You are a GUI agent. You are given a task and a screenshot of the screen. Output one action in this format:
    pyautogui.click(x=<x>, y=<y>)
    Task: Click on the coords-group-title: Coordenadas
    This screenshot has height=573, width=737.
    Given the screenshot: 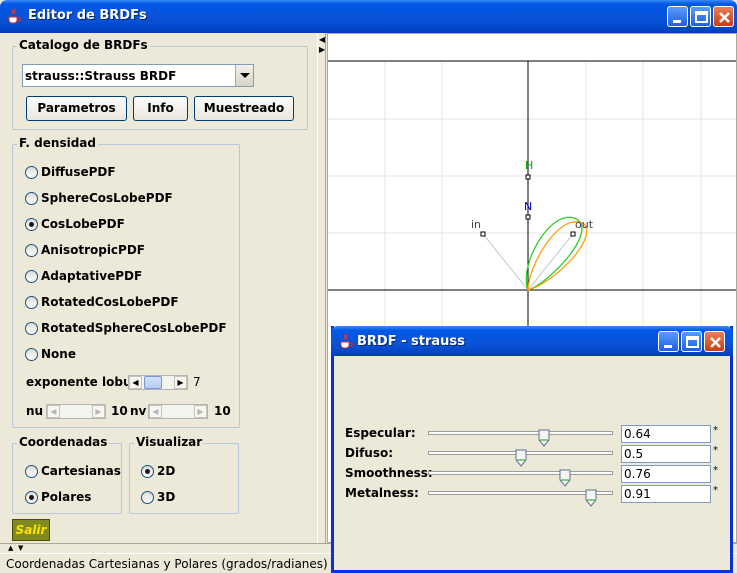 What is the action you would take?
    pyautogui.click(x=63, y=442)
    